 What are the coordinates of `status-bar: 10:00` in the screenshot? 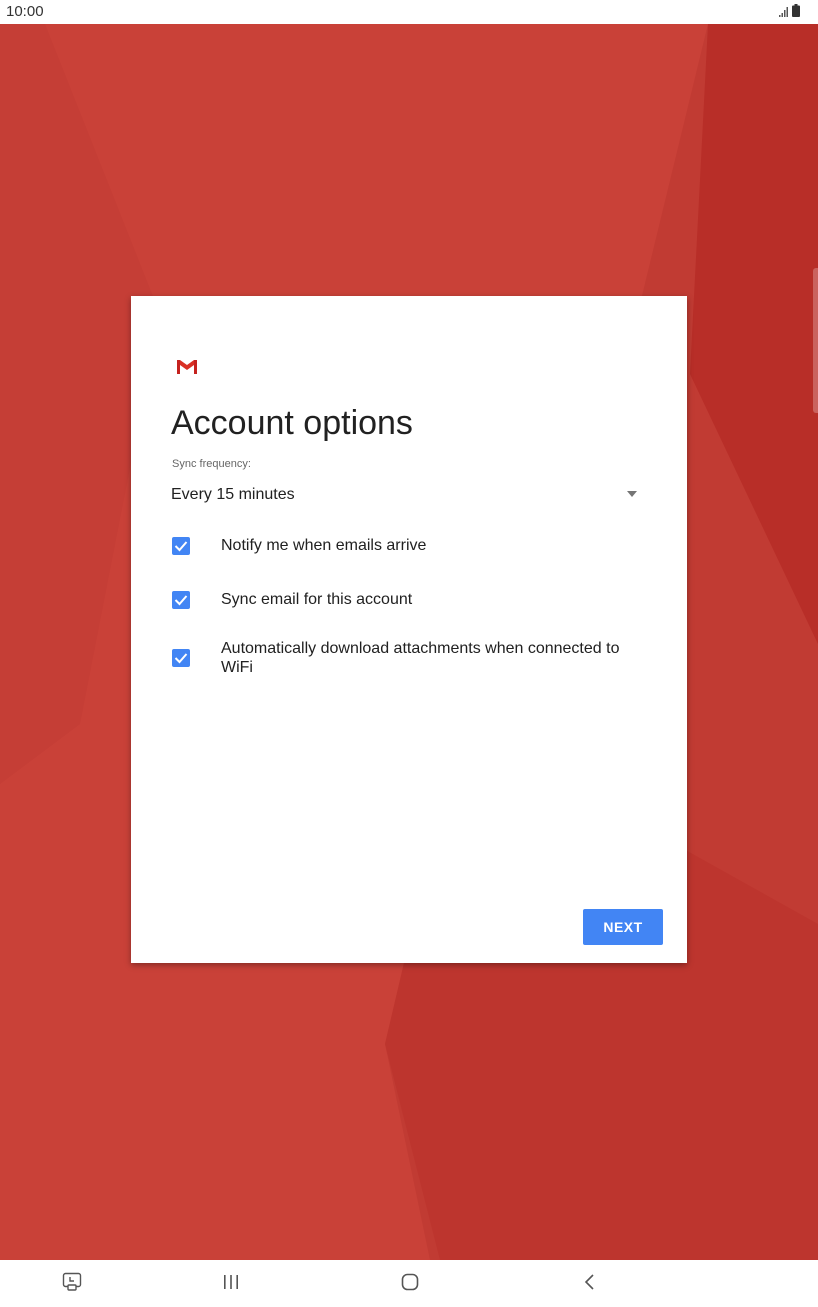 It's located at (409, 12).